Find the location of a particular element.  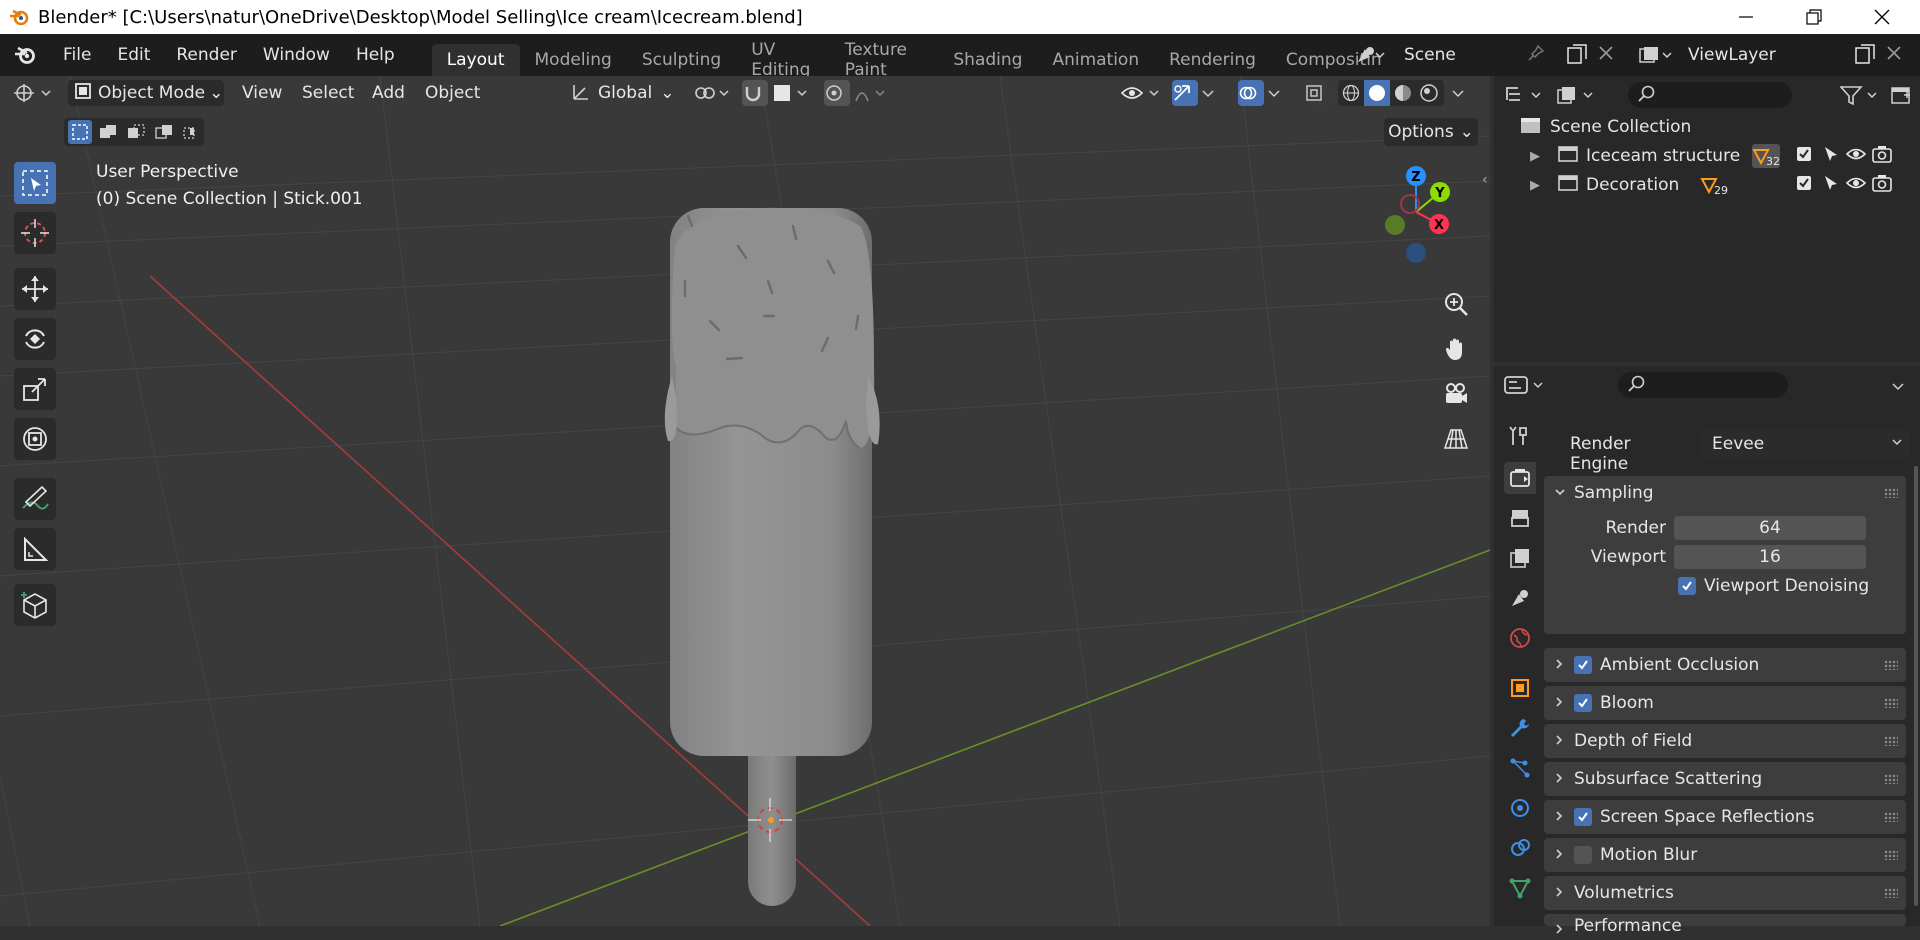

proportional-edit-icon is located at coordinates (837, 93).